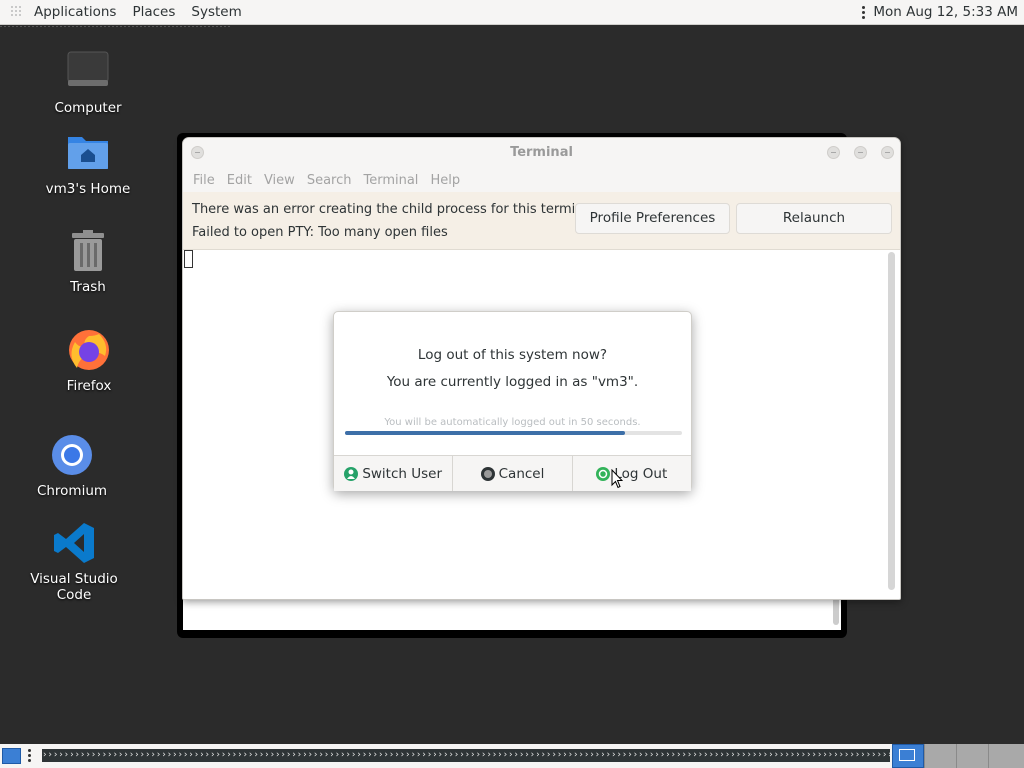  I want to click on desktop-icon-vscode: Visual Studio Code, so click(74, 562).